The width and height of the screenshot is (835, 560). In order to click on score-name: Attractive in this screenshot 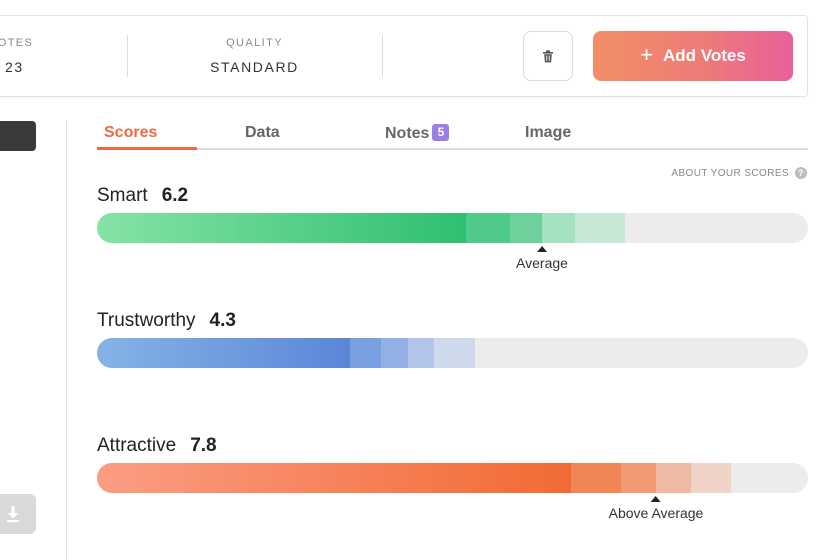, I will do `click(137, 445)`.